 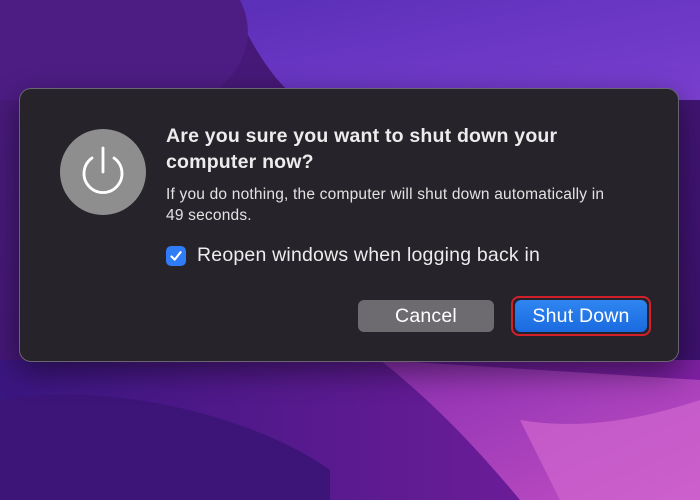 I want to click on reopen-windows-checkbox-row: Reopen windows when logging back in, so click(x=353, y=255).